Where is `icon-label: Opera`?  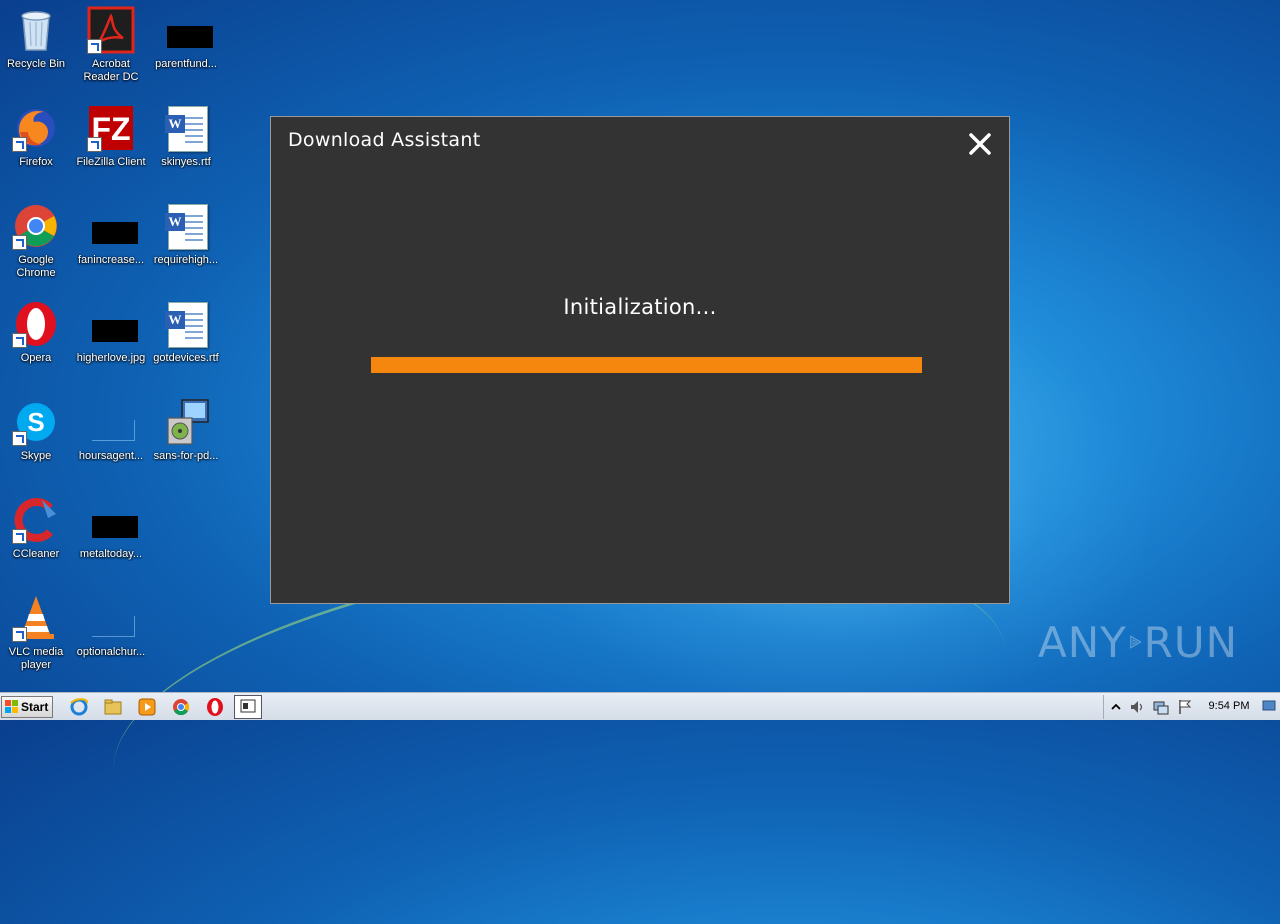 icon-label: Opera is located at coordinates (36, 358).